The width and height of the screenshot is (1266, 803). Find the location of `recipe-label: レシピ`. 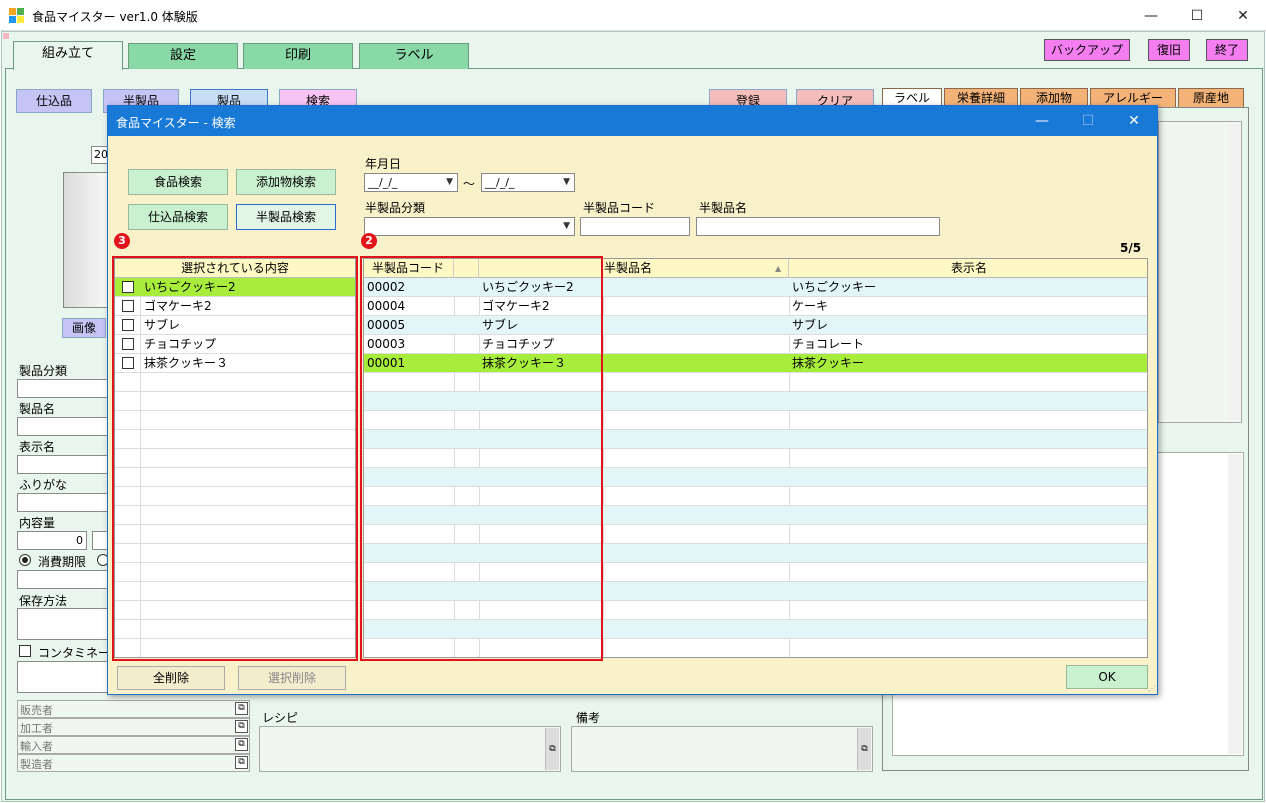

recipe-label: レシピ is located at coordinates (280, 718).